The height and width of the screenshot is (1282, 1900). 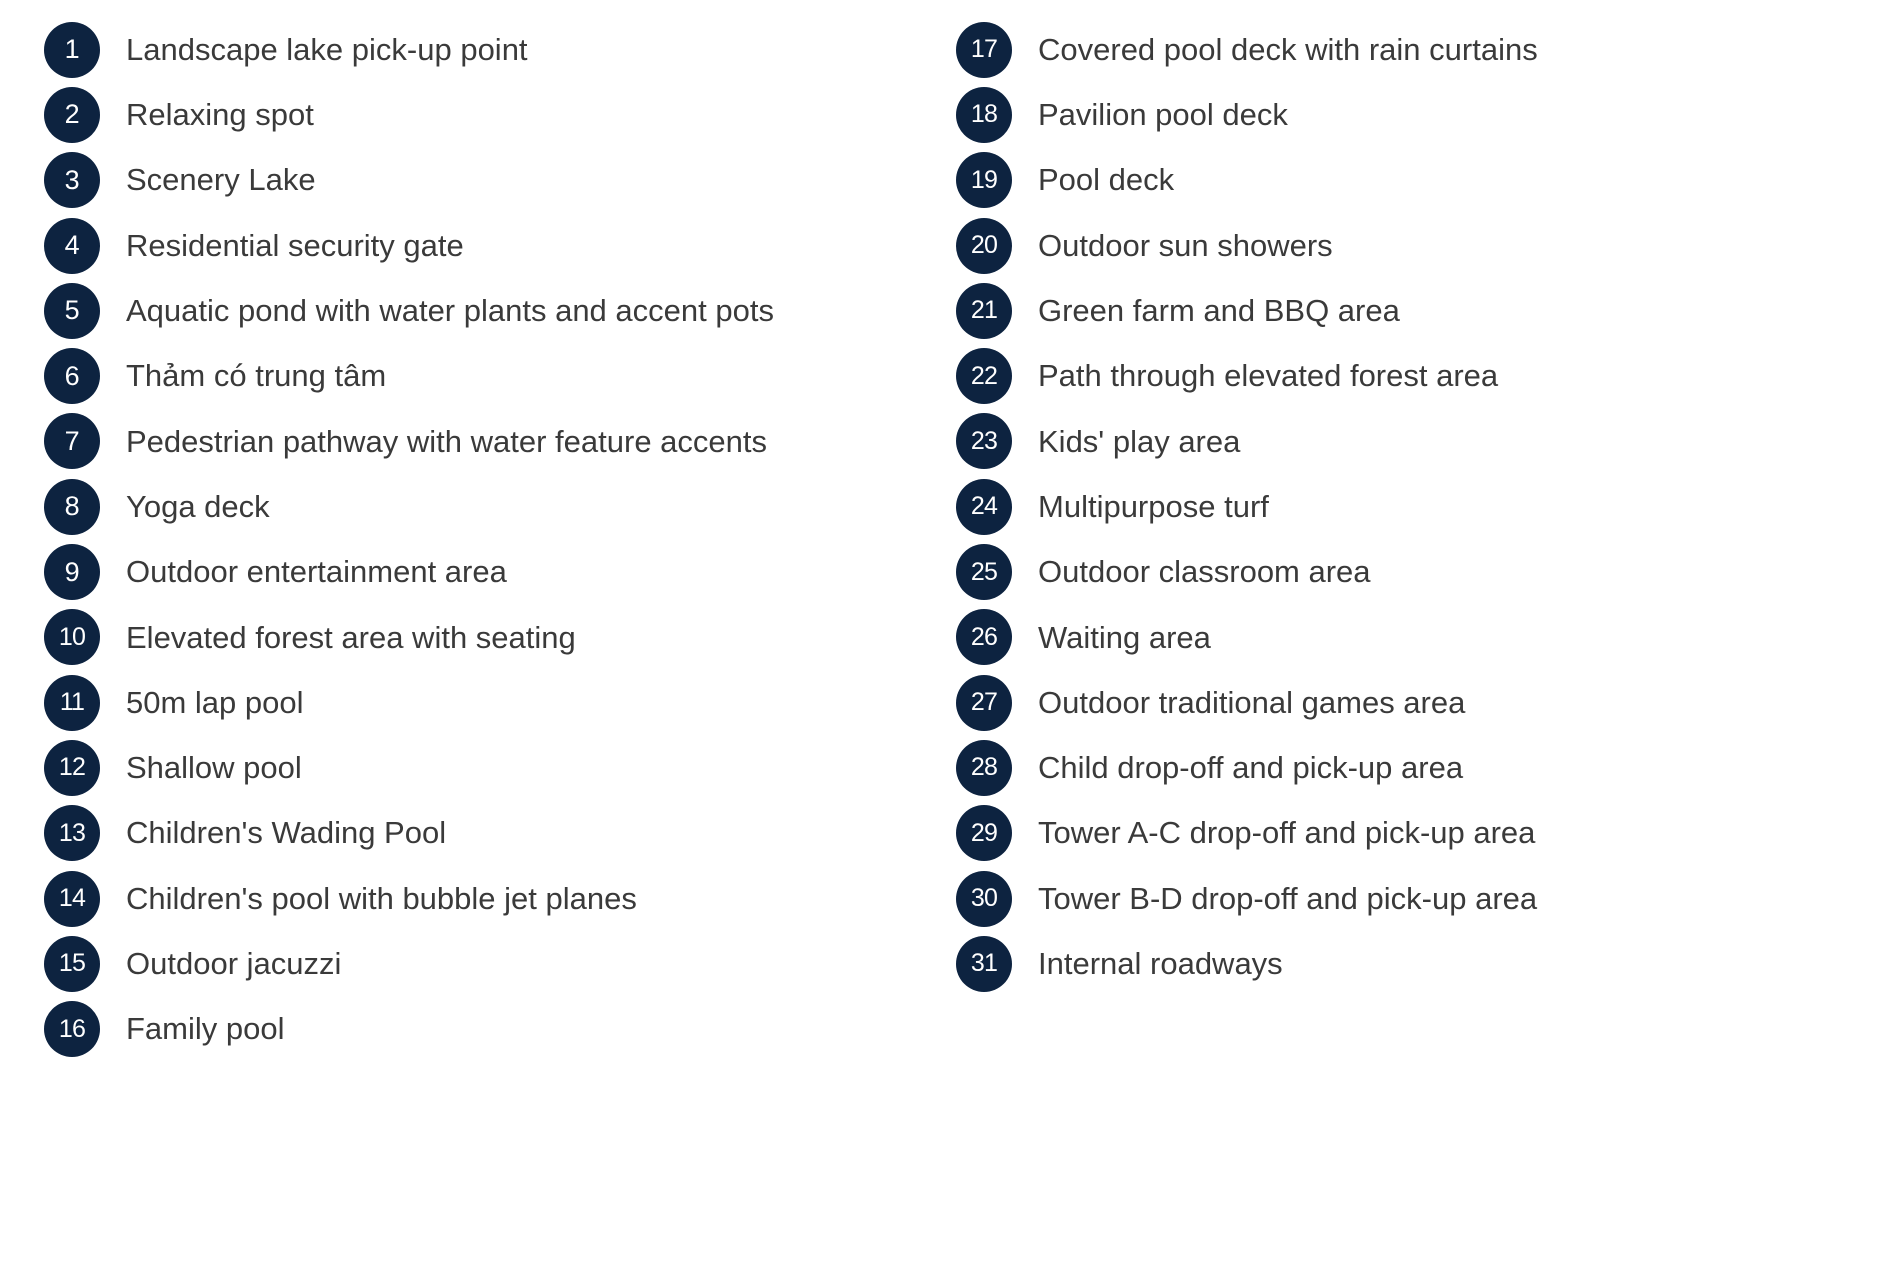 What do you see at coordinates (72, 898) in the screenshot?
I see `legend-number-badge: 14` at bounding box center [72, 898].